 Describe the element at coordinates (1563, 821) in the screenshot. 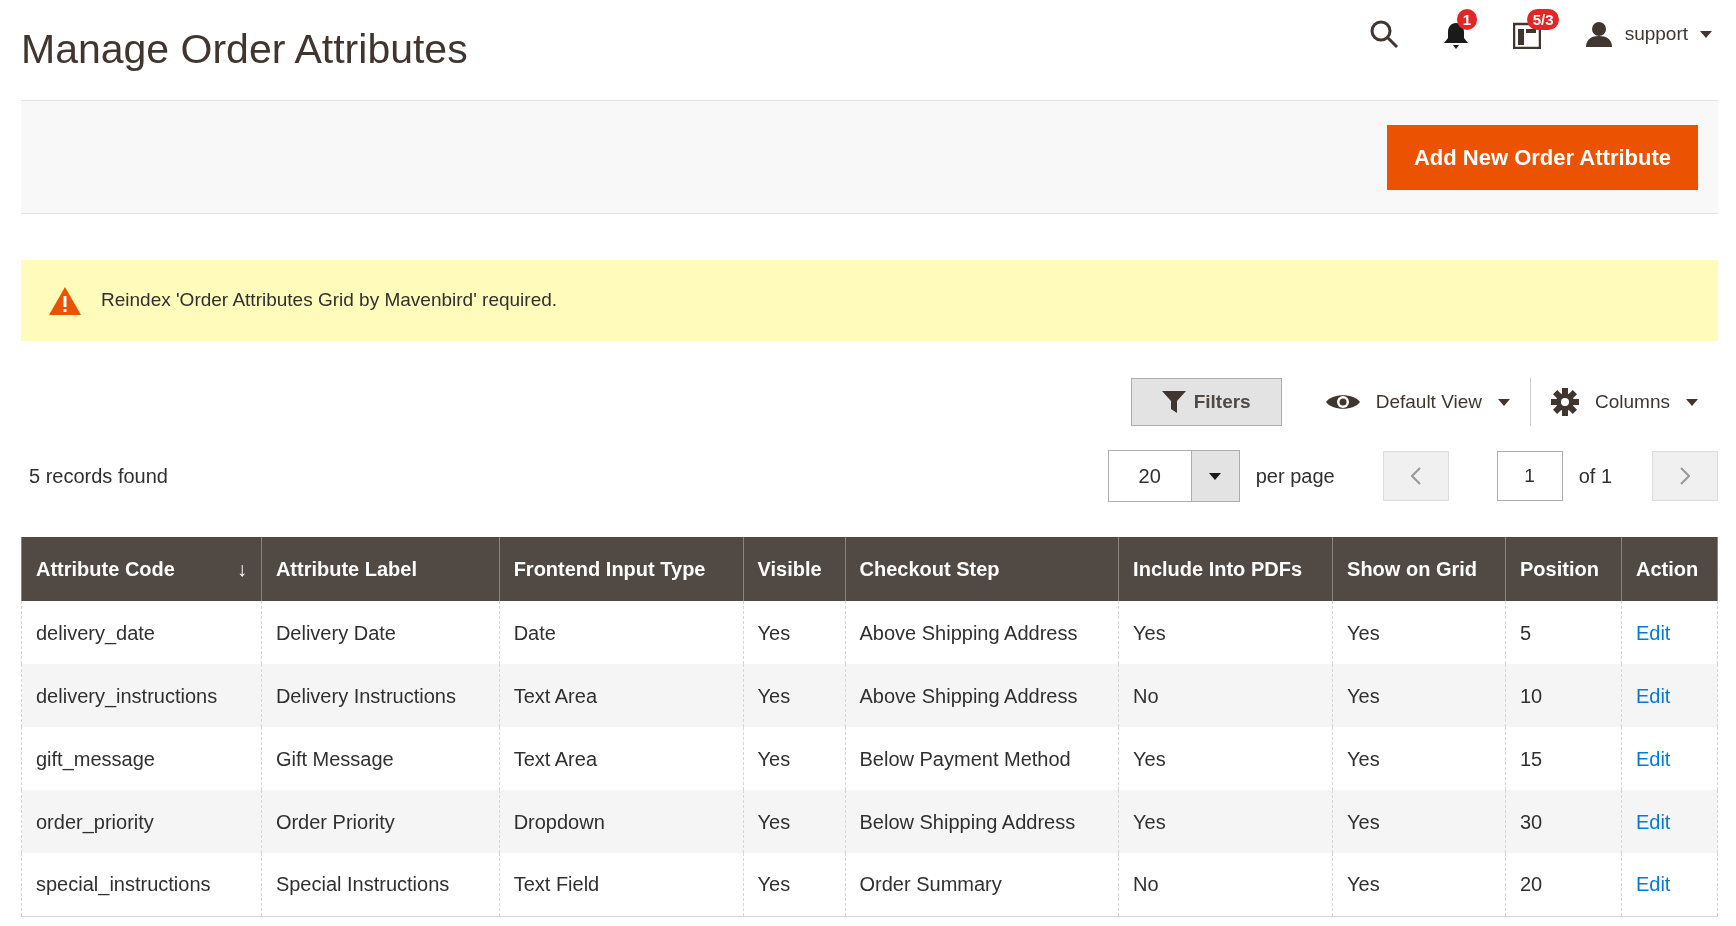

I see `table-cell: 30` at that location.